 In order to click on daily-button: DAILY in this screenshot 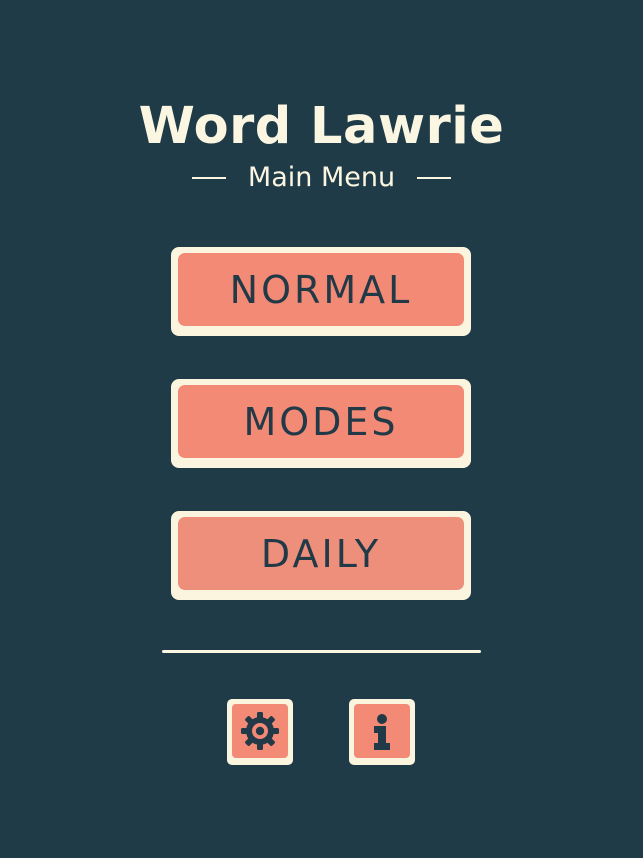, I will do `click(321, 555)`.